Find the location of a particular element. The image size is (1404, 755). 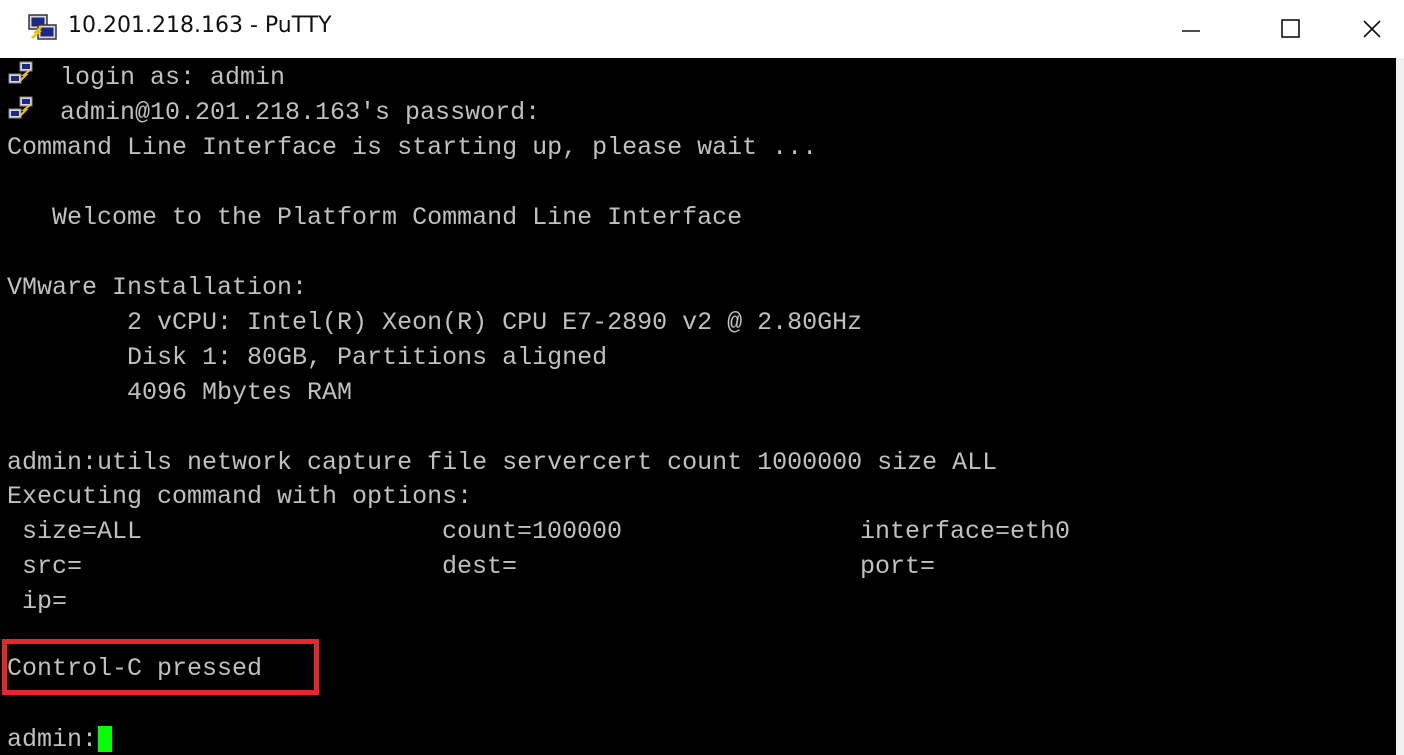

terminal-line-password: admin@10.201.218.163's password: is located at coordinates (300, 112).